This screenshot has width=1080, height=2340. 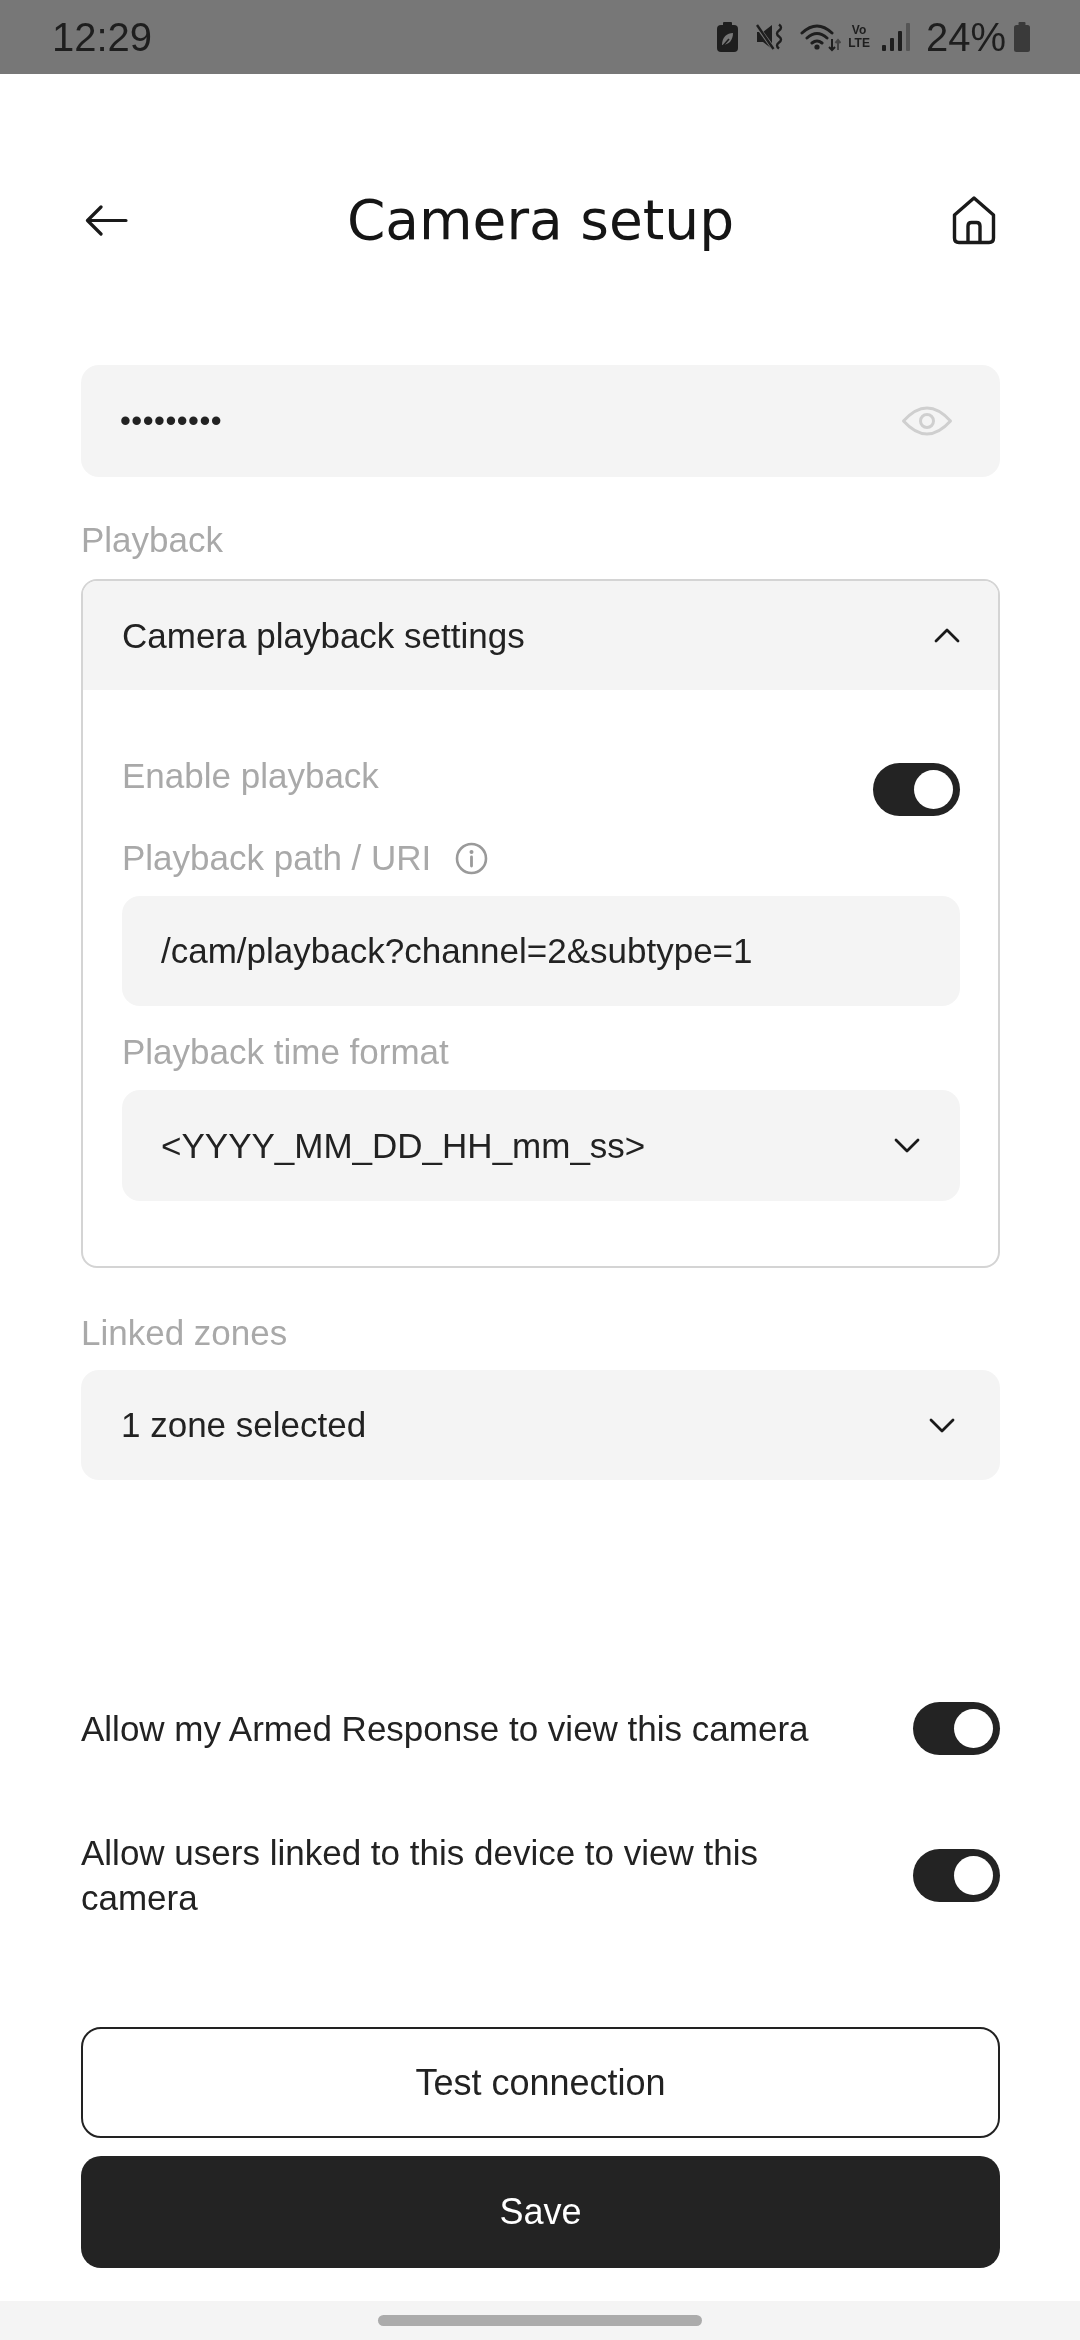 What do you see at coordinates (445, 1729) in the screenshot?
I see `permission-label: Allow my Armed Response to view this camera` at bounding box center [445, 1729].